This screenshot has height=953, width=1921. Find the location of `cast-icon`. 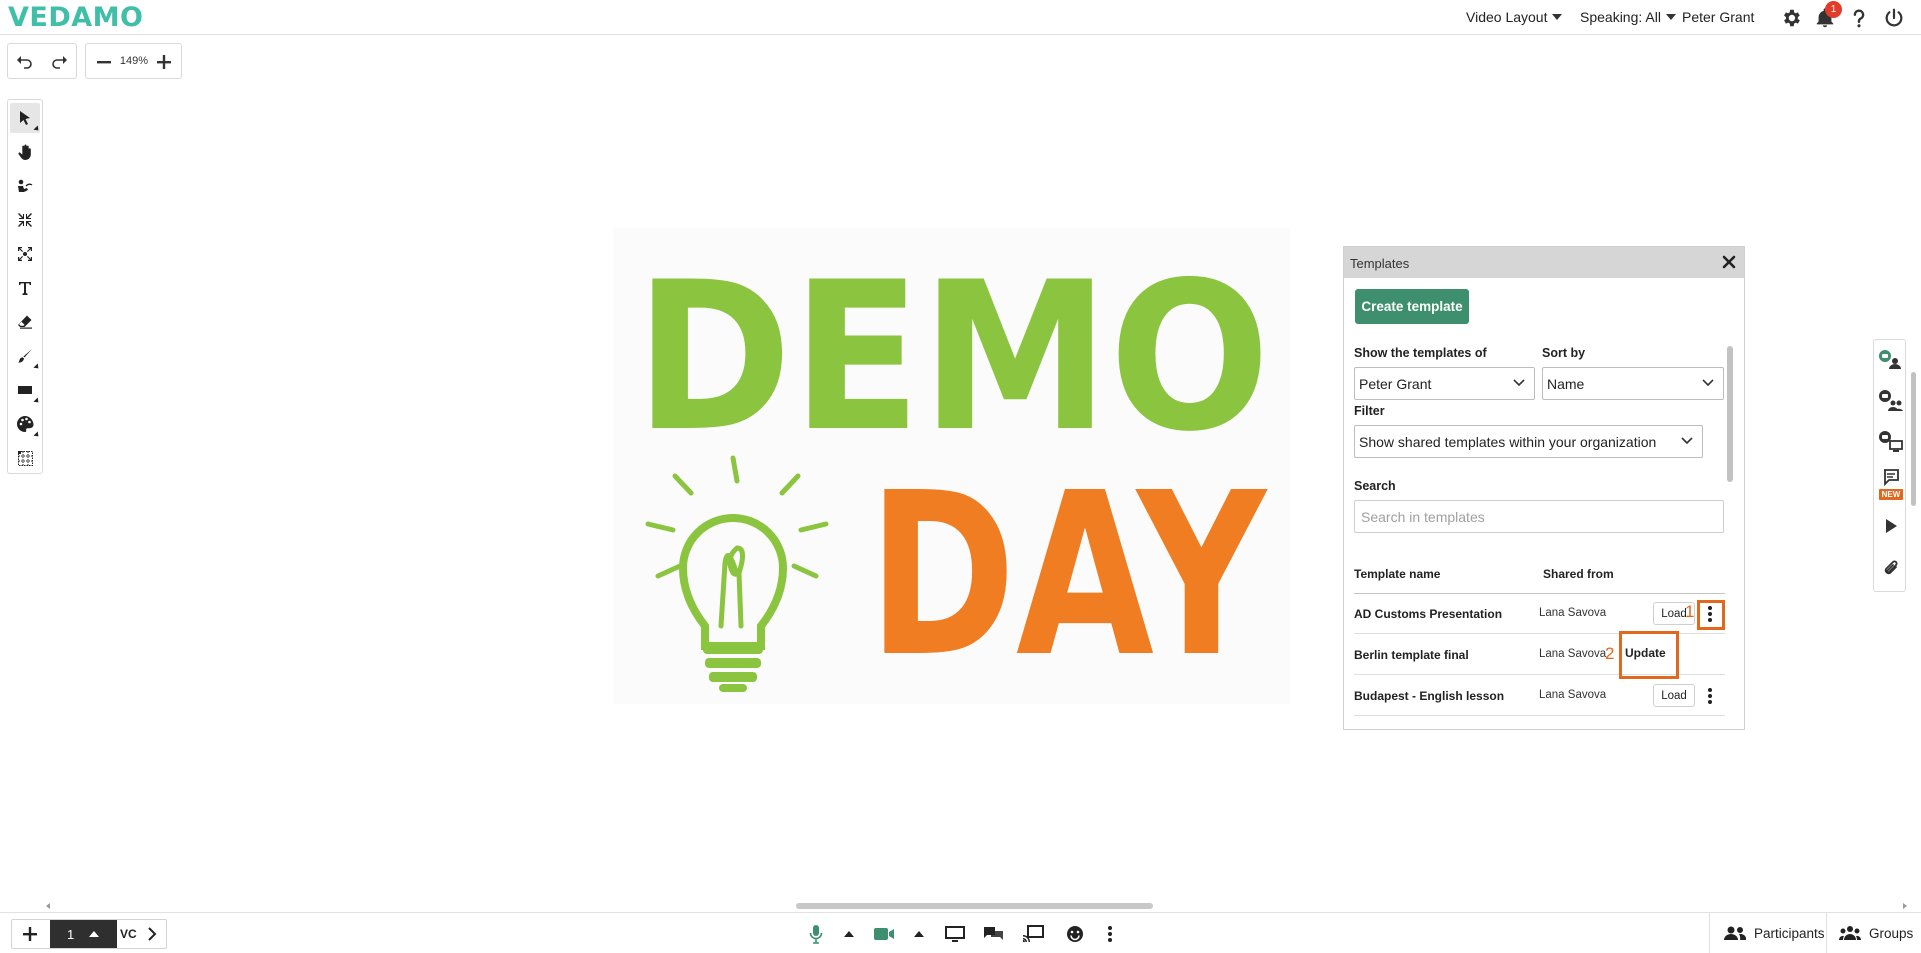

cast-icon is located at coordinates (1033, 934).